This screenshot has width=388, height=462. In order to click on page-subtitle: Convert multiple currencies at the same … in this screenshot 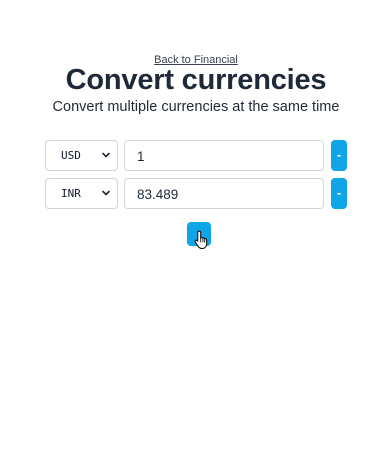, I will do `click(196, 107)`.